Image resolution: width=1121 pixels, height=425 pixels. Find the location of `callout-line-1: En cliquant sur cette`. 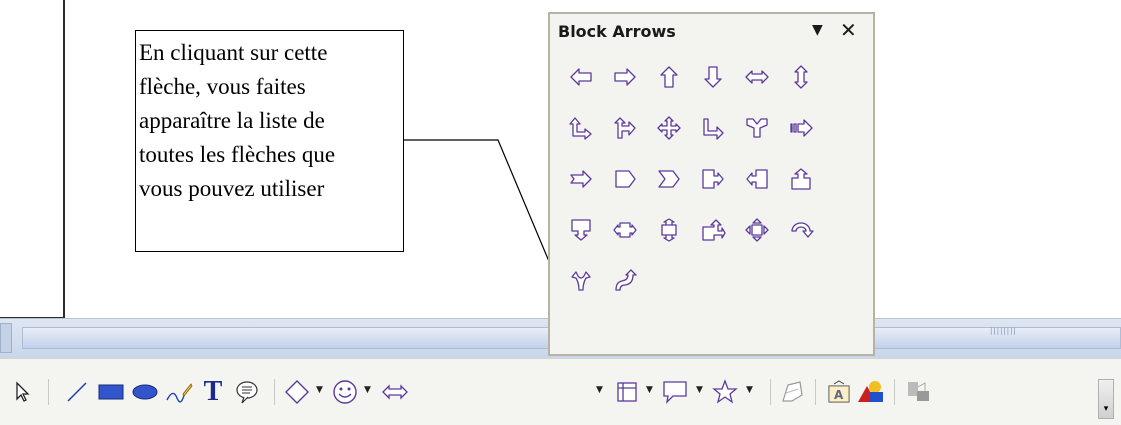

callout-line-1: En cliquant sur cette is located at coordinates (233, 52).